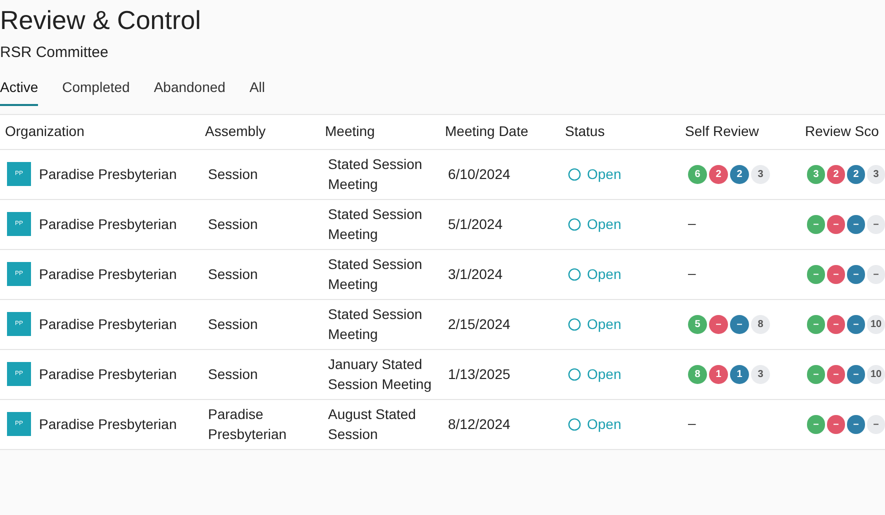 The height and width of the screenshot is (515, 885). Describe the element at coordinates (45, 131) in the screenshot. I see `column-header: Organization` at that location.